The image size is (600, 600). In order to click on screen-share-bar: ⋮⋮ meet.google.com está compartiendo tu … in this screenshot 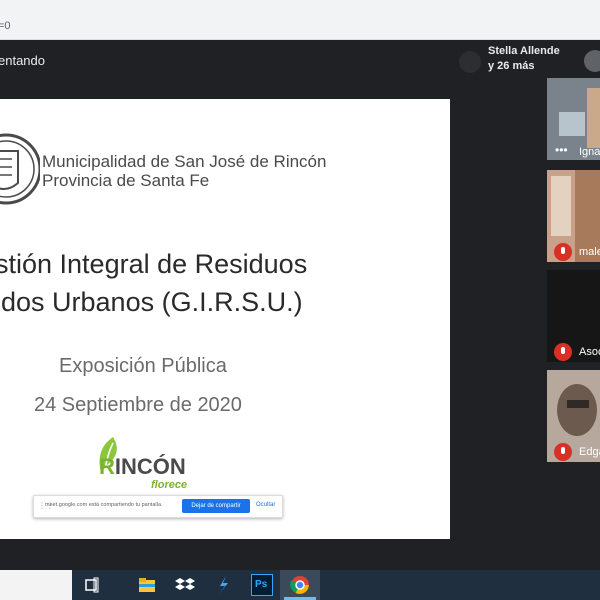, I will do `click(158, 506)`.